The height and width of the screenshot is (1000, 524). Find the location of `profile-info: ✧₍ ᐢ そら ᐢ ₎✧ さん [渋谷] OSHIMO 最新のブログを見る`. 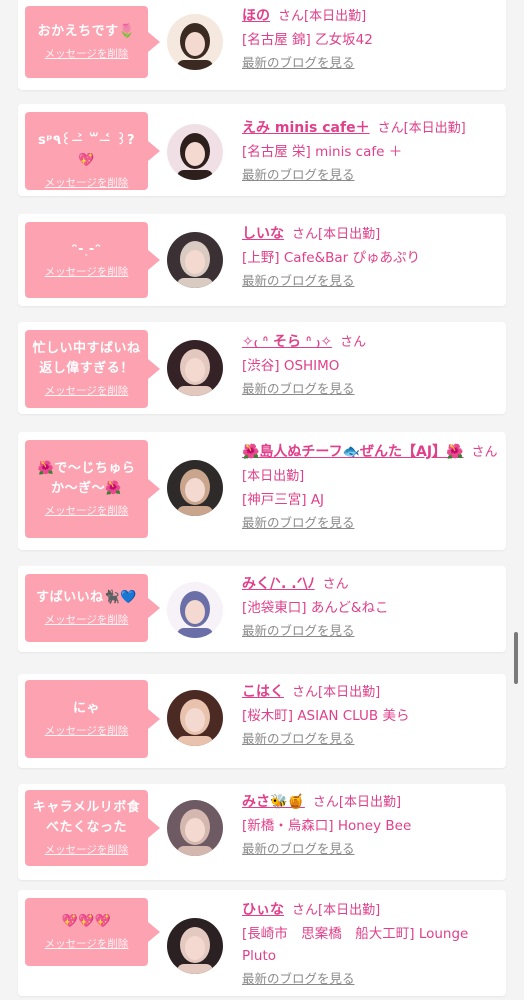

profile-info: ✧₍ ᐢ そら ᐢ ₎✧ さん [渋谷] OSHIMO 最新のブログを見る is located at coordinates (371, 364).